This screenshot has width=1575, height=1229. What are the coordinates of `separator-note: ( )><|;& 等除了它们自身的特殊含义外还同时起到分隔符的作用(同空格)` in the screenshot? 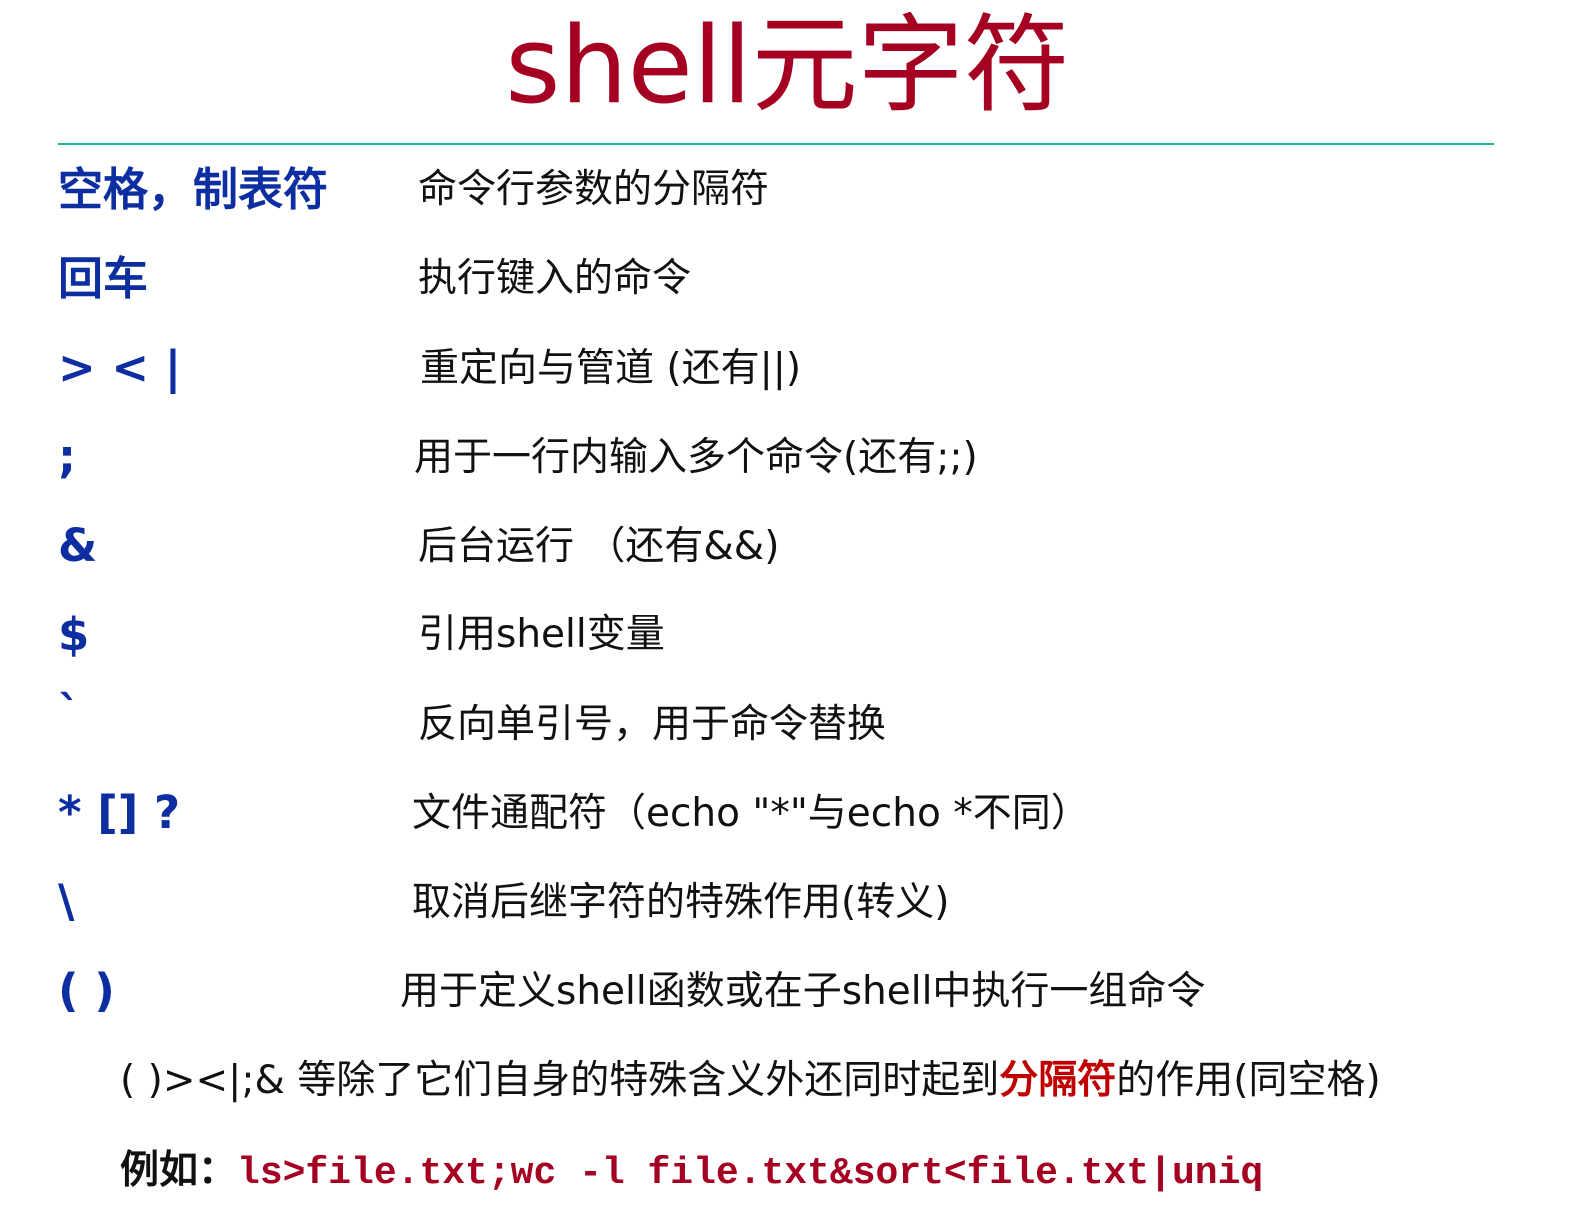 It's located at (750, 1081).